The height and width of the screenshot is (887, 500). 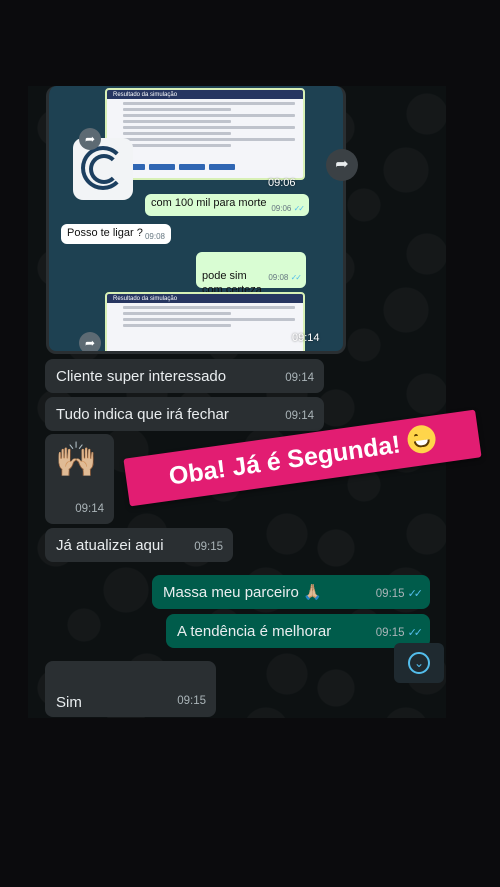 What do you see at coordinates (306, 338) in the screenshot?
I see `image-time: 09:14` at bounding box center [306, 338].